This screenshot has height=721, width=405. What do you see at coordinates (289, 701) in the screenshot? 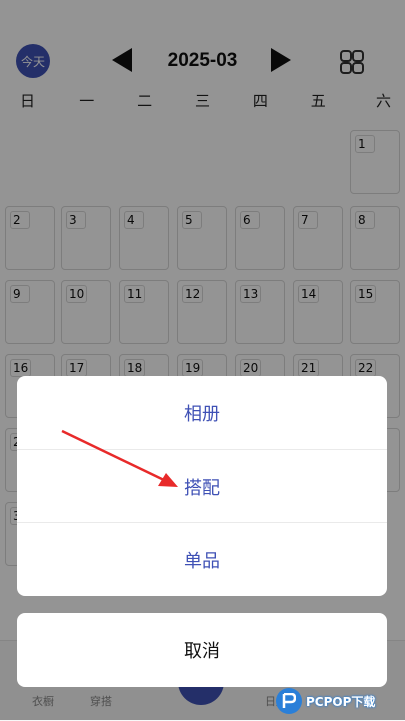
I see `watermark-logo-icon` at bounding box center [289, 701].